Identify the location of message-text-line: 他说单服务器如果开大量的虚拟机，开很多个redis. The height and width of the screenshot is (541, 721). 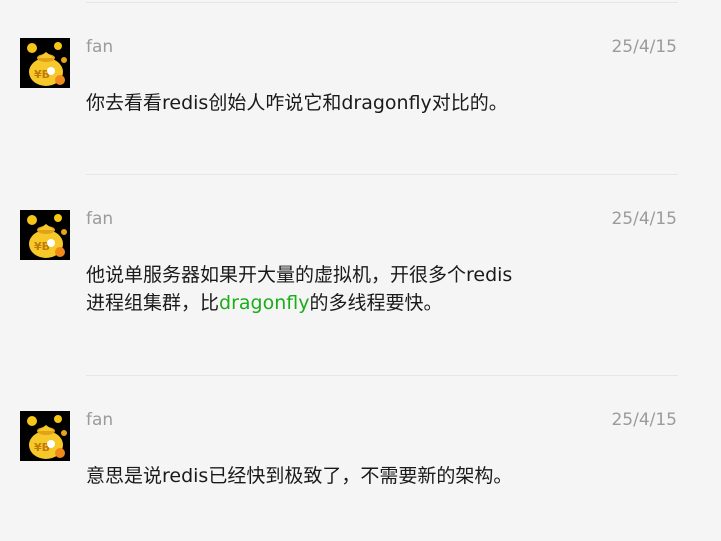
(299, 275).